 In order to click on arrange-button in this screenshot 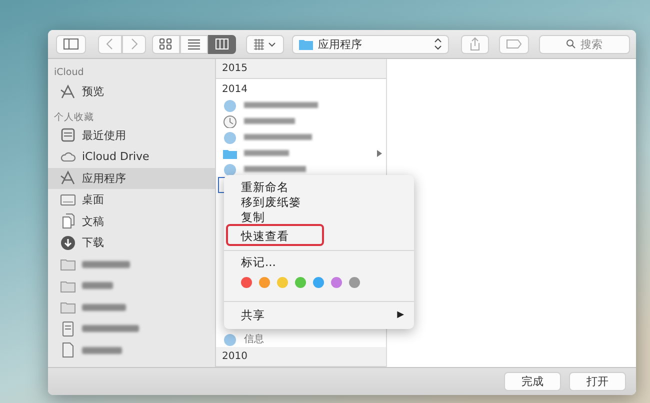, I will do `click(265, 44)`.